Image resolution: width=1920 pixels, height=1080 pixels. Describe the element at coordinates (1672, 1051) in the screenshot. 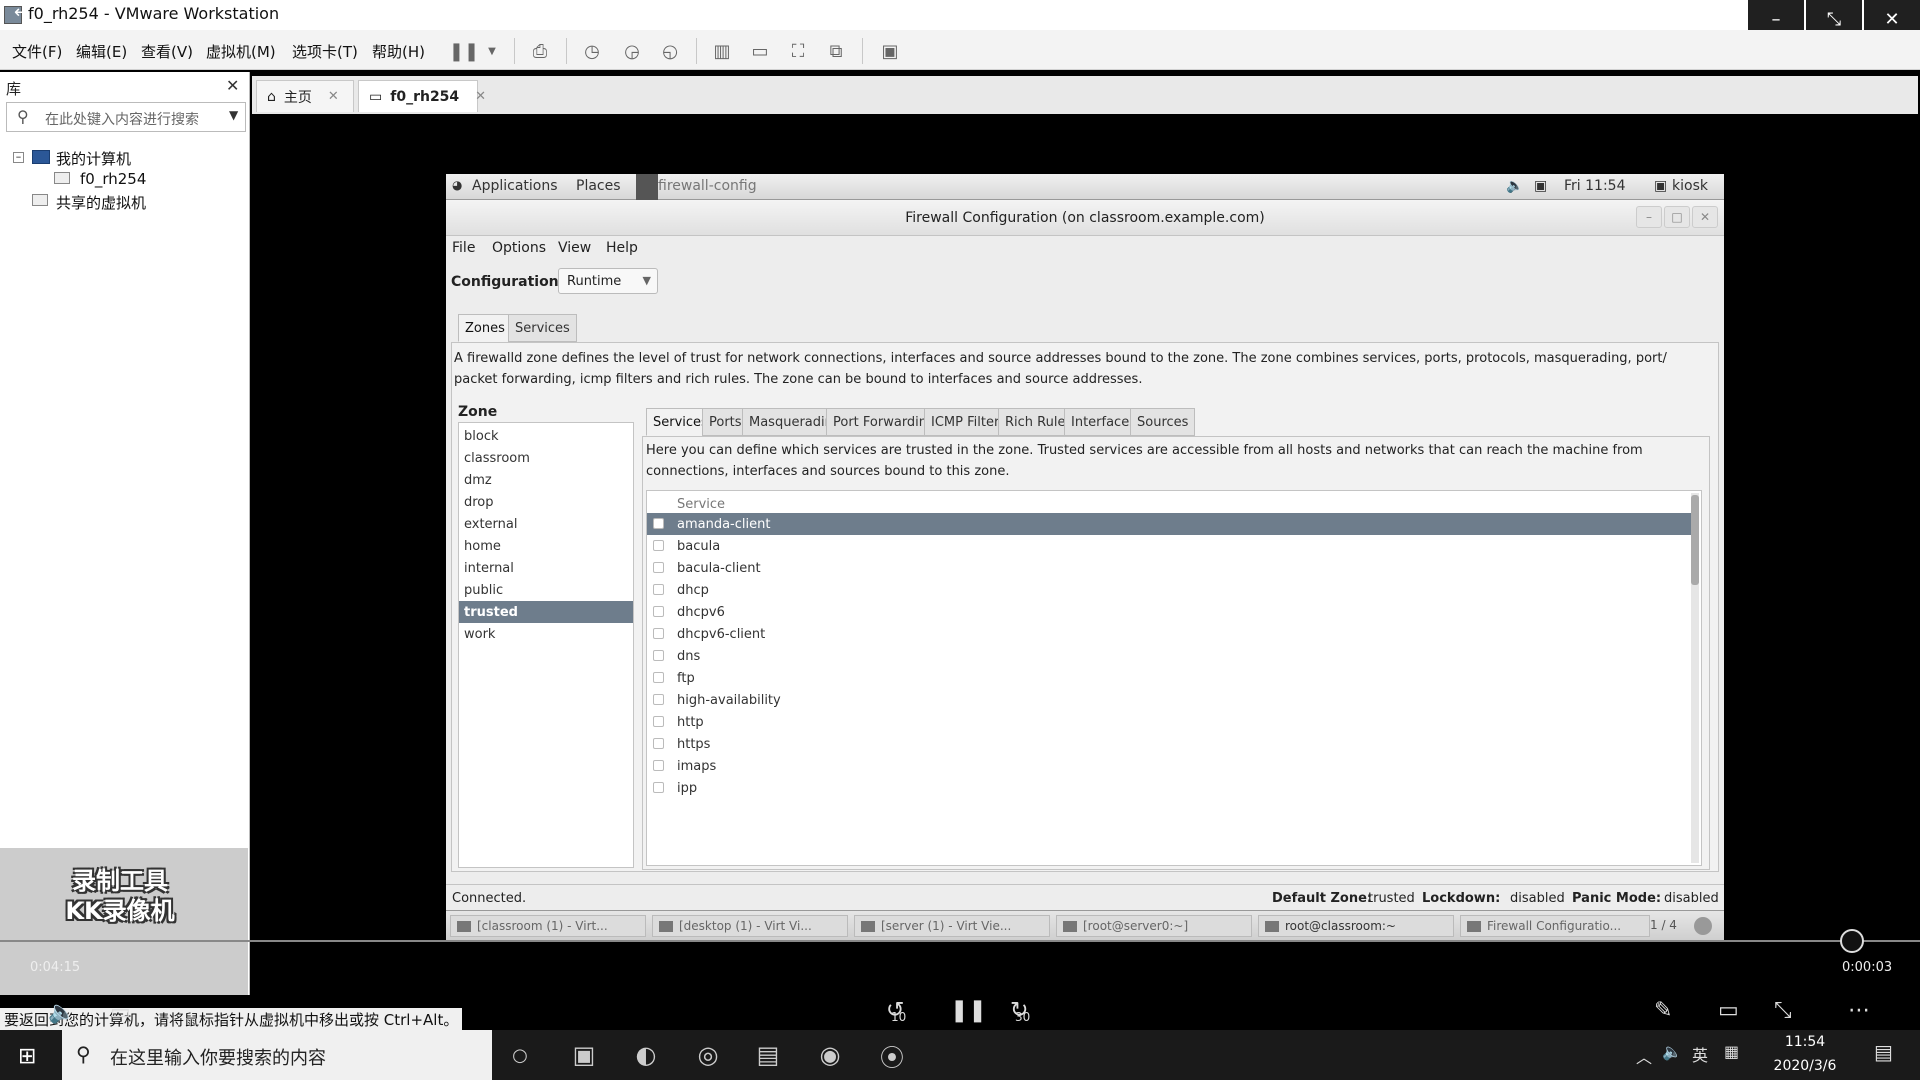

I see `volume-tray-icon: 🔈` at that location.